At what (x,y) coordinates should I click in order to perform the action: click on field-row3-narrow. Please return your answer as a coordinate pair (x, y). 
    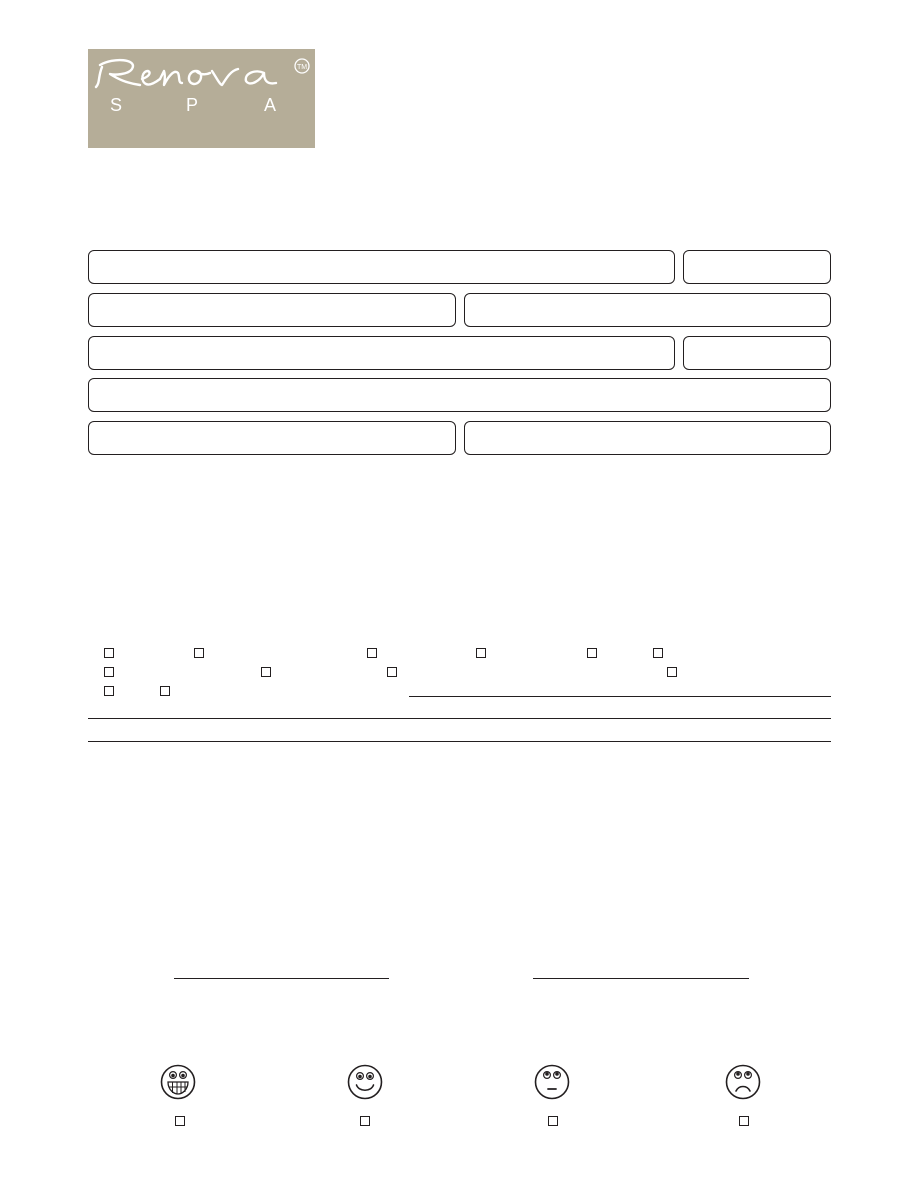
    Looking at the image, I should click on (757, 353).